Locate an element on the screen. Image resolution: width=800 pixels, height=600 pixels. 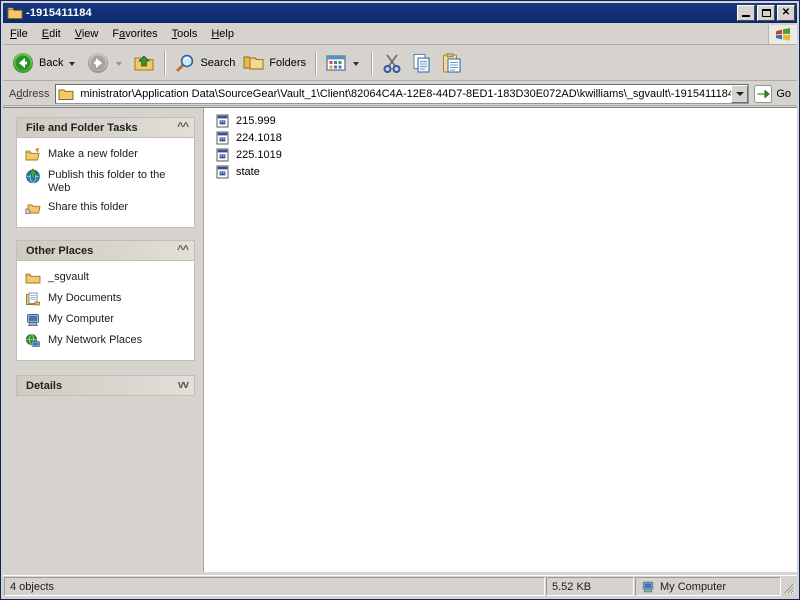
toolbar: Back Search Folders is located at coordinates (400, 63).